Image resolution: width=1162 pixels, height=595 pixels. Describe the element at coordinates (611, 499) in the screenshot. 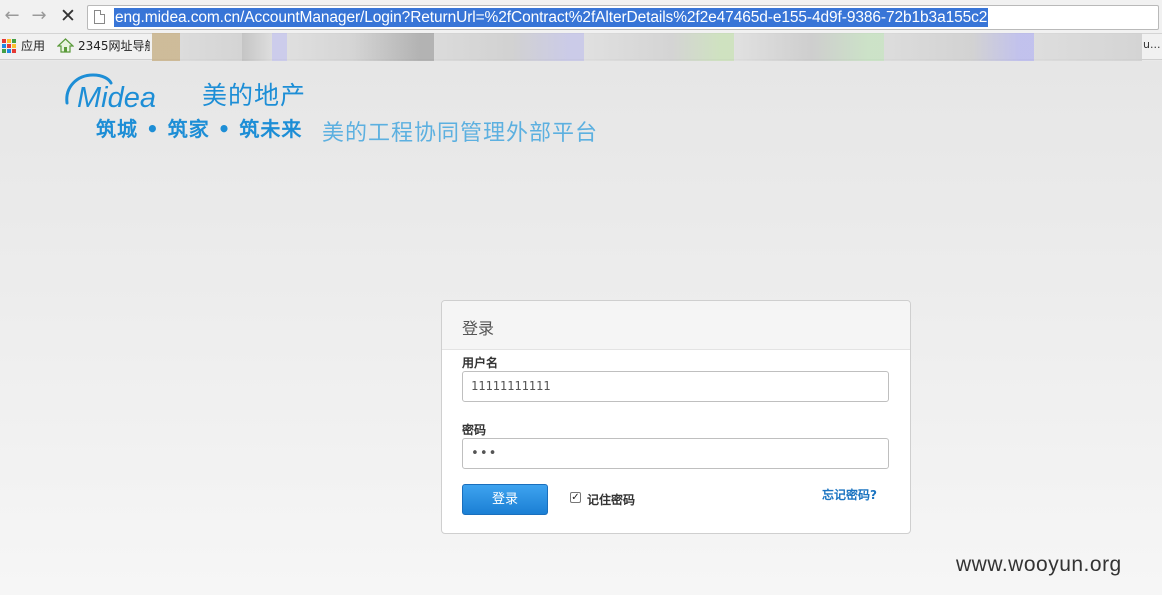

I see `remember-label: 记住密码` at that location.